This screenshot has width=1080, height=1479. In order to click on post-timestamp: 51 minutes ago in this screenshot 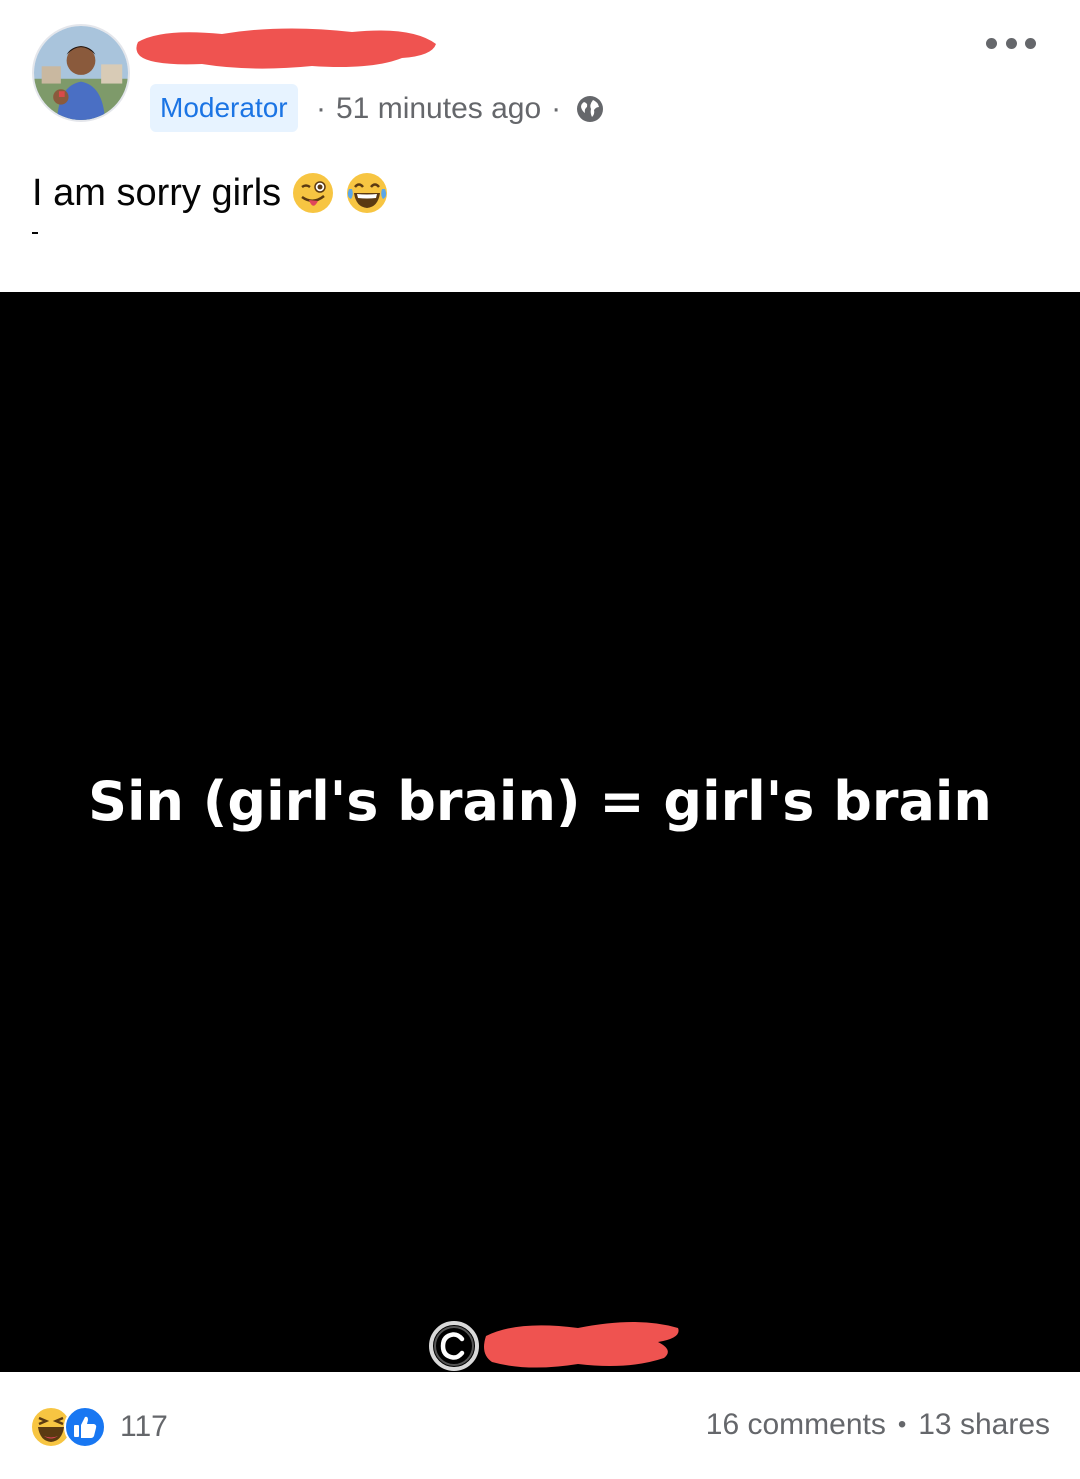, I will do `click(438, 109)`.